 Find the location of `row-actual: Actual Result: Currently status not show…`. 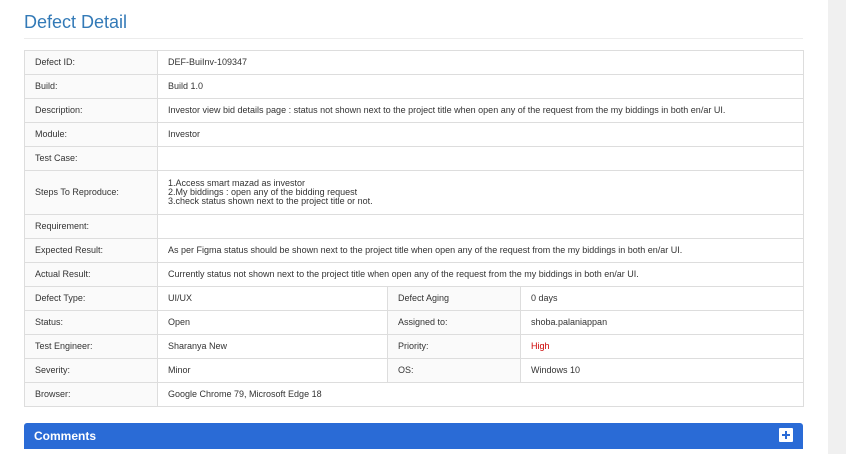

row-actual: Actual Result: Currently status not show… is located at coordinates (414, 274).